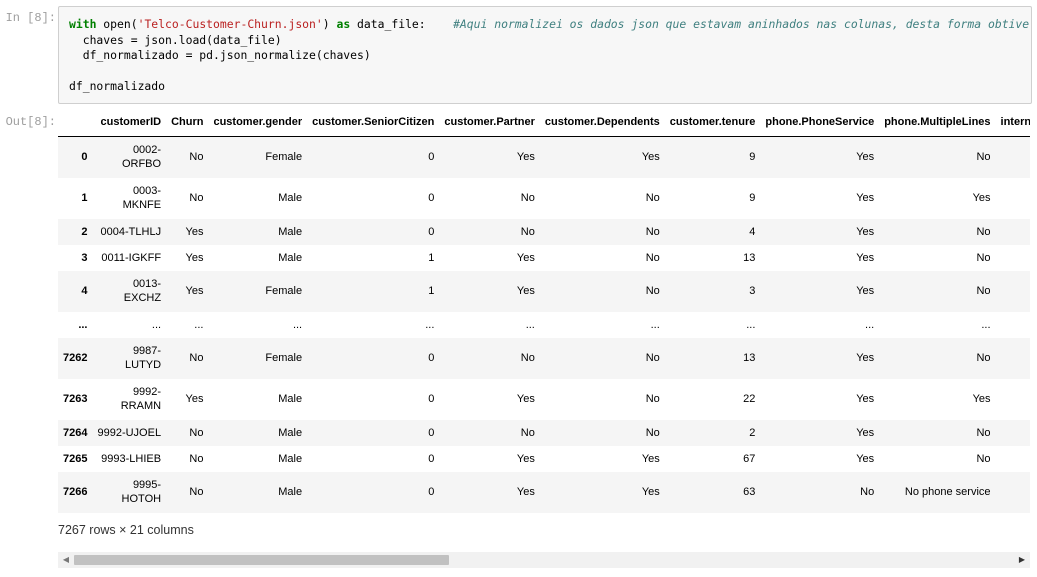  I want to click on output-prompt: Out[8]:, so click(30, 122).